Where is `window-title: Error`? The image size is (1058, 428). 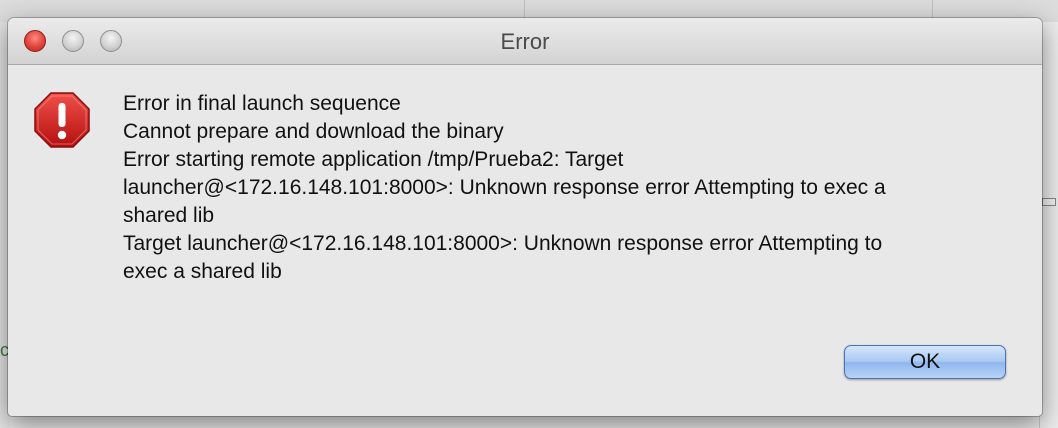
window-title: Error is located at coordinates (525, 41).